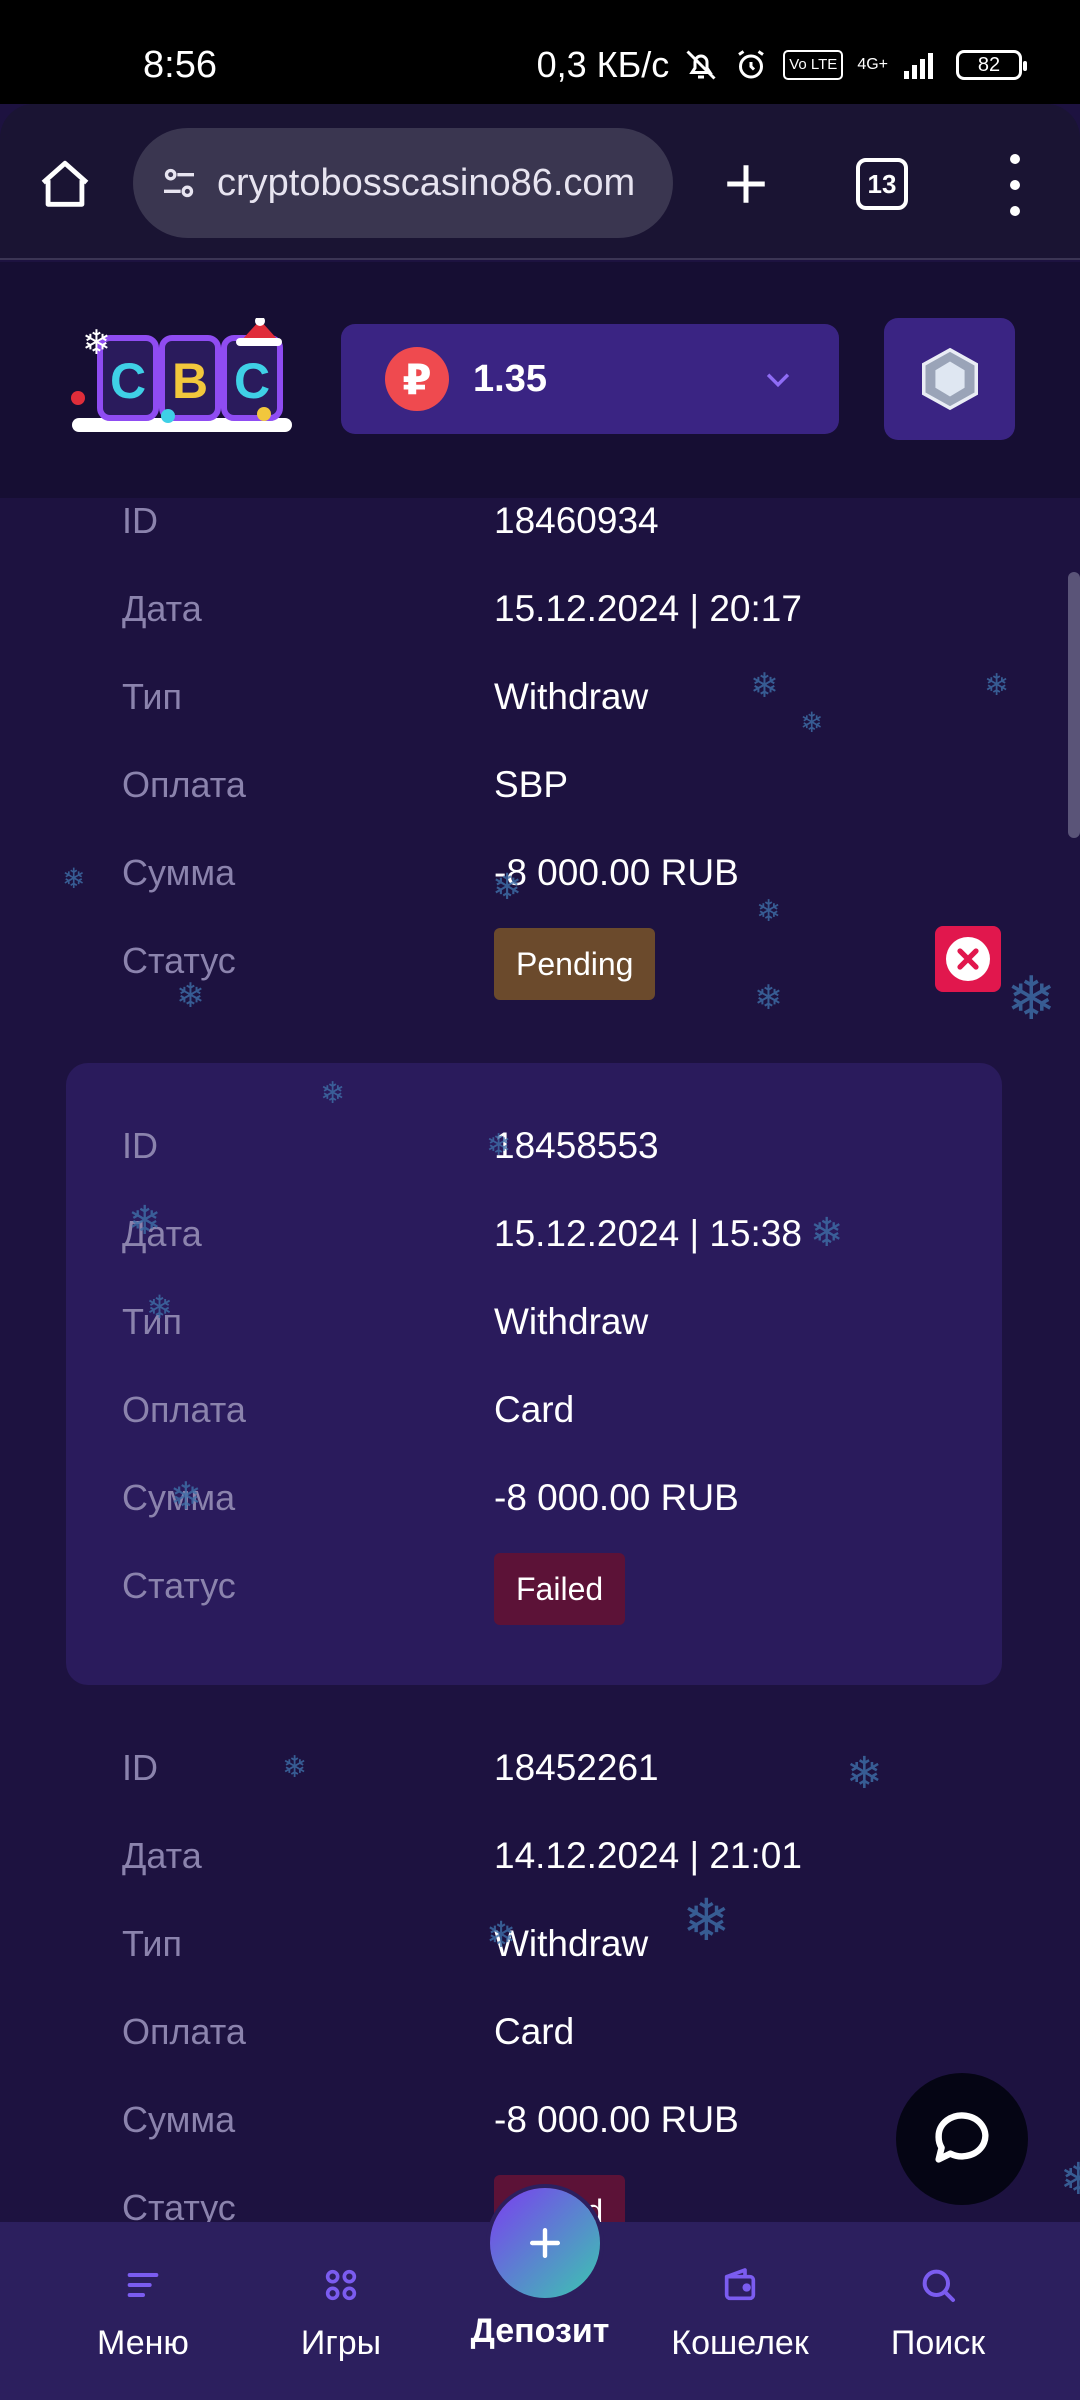 The width and height of the screenshot is (1080, 2400). I want to click on tx-row-date: Дата 14.12.2024 | 21:01, so click(542, 1865).